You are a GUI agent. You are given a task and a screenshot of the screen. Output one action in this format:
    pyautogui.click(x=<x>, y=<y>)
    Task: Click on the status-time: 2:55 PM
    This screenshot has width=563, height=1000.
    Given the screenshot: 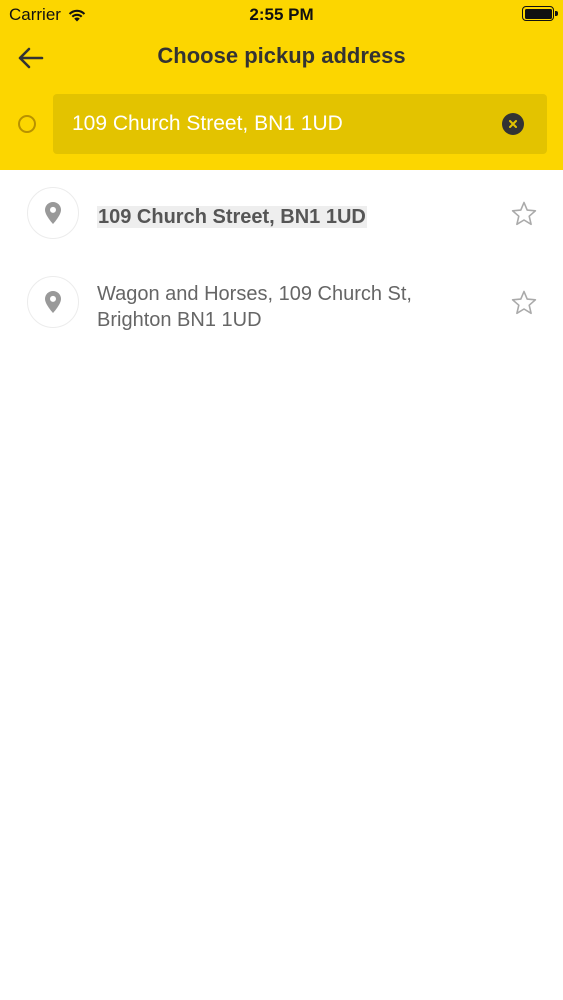 What is the action you would take?
    pyautogui.click(x=281, y=14)
    